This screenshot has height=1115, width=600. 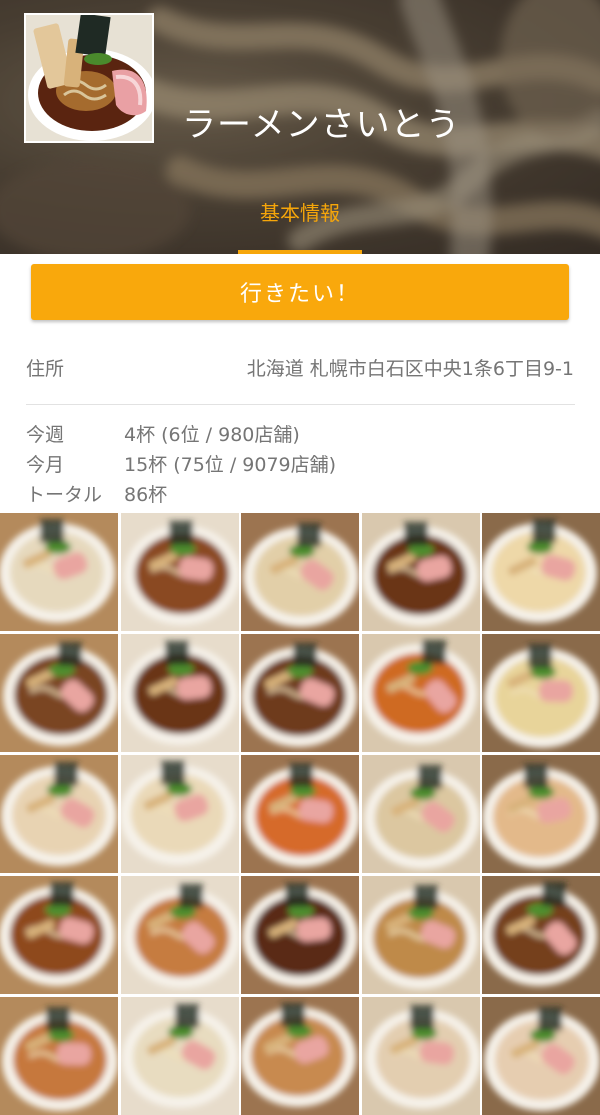 I want to click on tab-active-indicator, so click(x=300, y=252).